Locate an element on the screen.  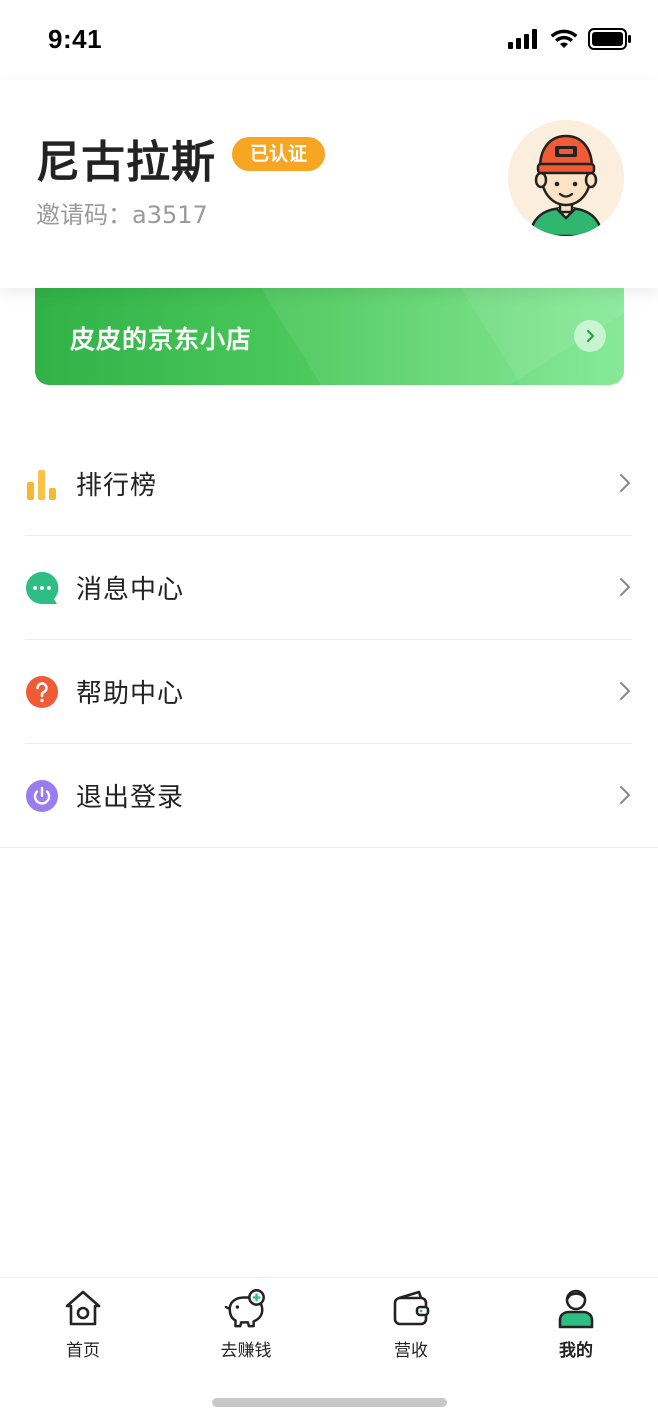
tab-label: 我的 is located at coordinates (576, 1351).